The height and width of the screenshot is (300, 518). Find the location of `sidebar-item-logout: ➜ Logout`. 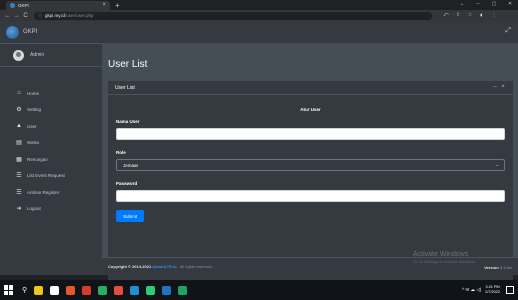

sidebar-item-logout: ➜ Logout is located at coordinates (51, 209).